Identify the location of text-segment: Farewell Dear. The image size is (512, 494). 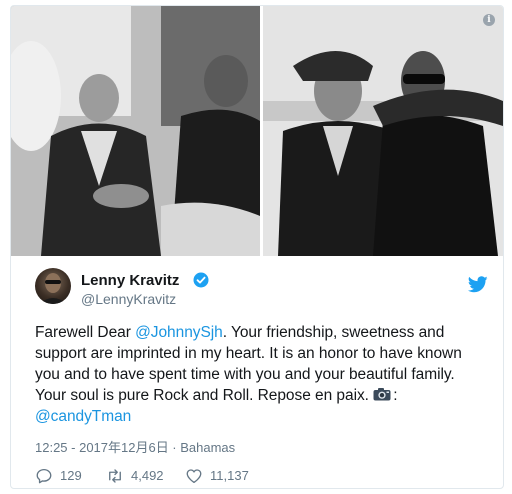
(85, 332).